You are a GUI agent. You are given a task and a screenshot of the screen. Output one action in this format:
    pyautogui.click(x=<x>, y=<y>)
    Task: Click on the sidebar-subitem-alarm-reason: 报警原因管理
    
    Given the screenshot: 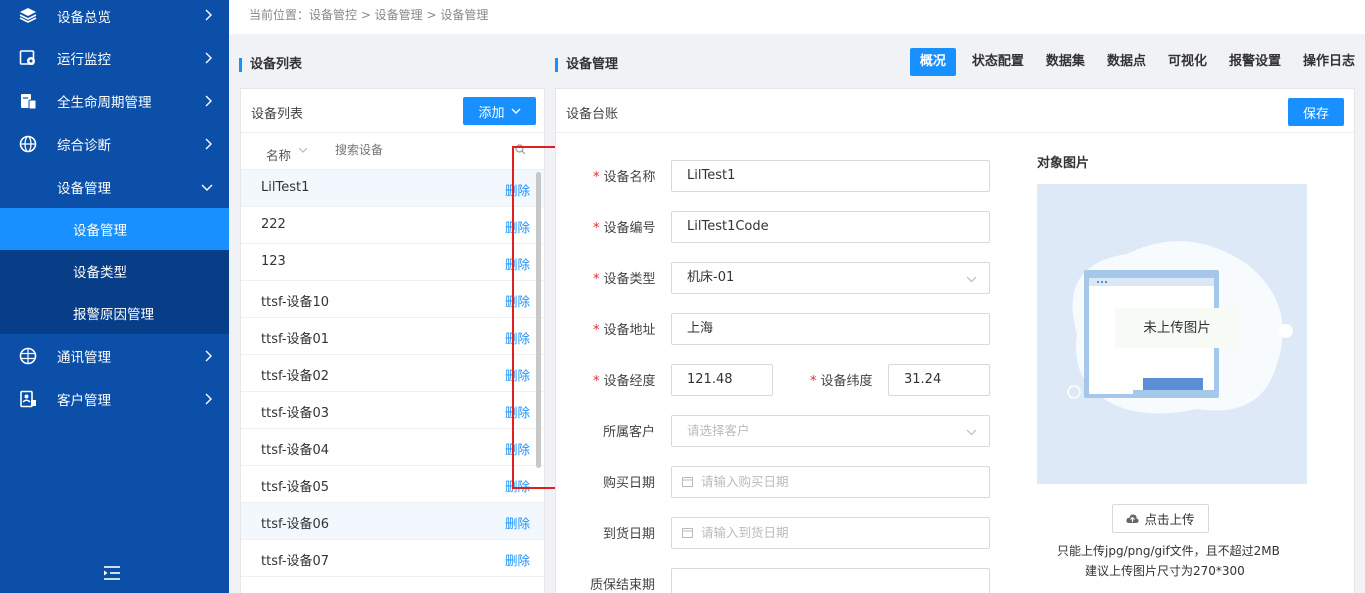 What is the action you would take?
    pyautogui.click(x=114, y=313)
    